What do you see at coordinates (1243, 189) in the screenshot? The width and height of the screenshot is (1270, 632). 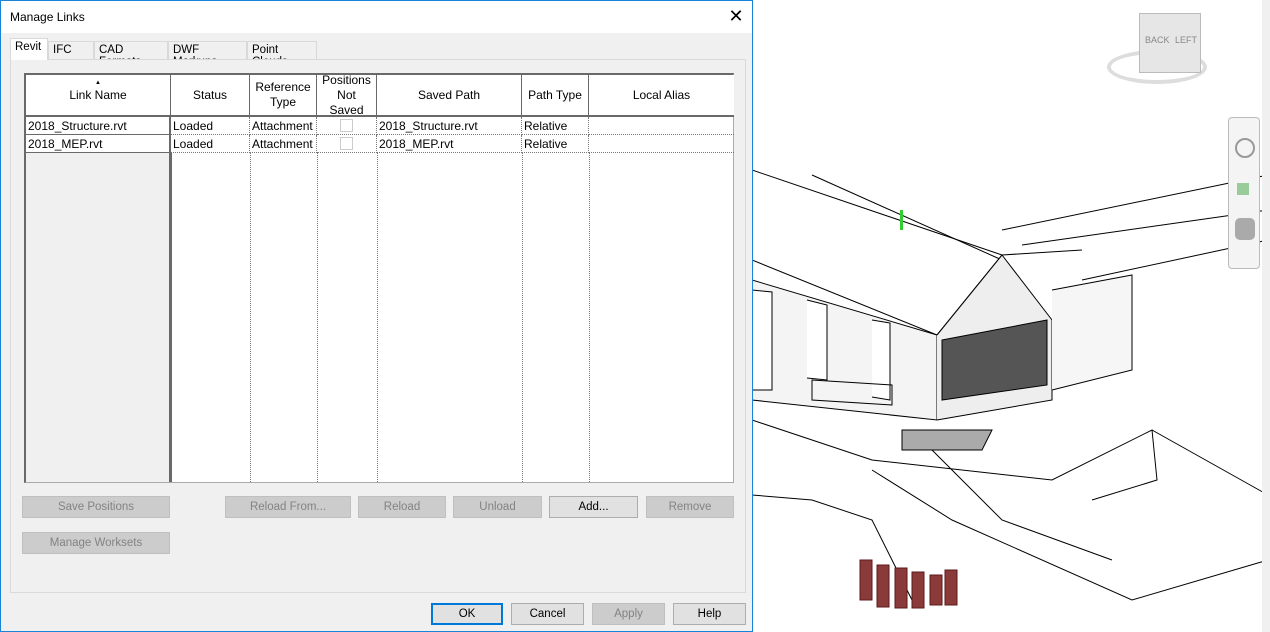 I see `zoom-region-icon` at bounding box center [1243, 189].